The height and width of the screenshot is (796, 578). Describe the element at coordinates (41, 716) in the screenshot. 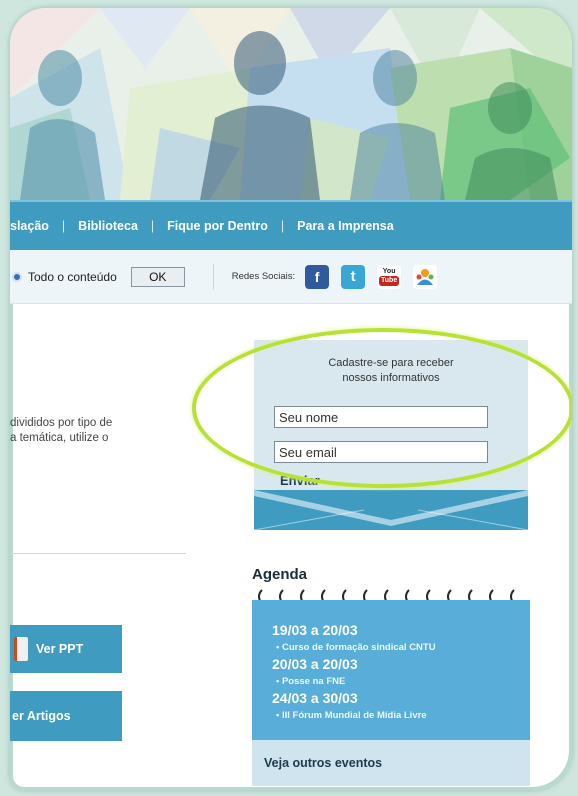

I see `ver-artigos-label: er Artigos` at that location.